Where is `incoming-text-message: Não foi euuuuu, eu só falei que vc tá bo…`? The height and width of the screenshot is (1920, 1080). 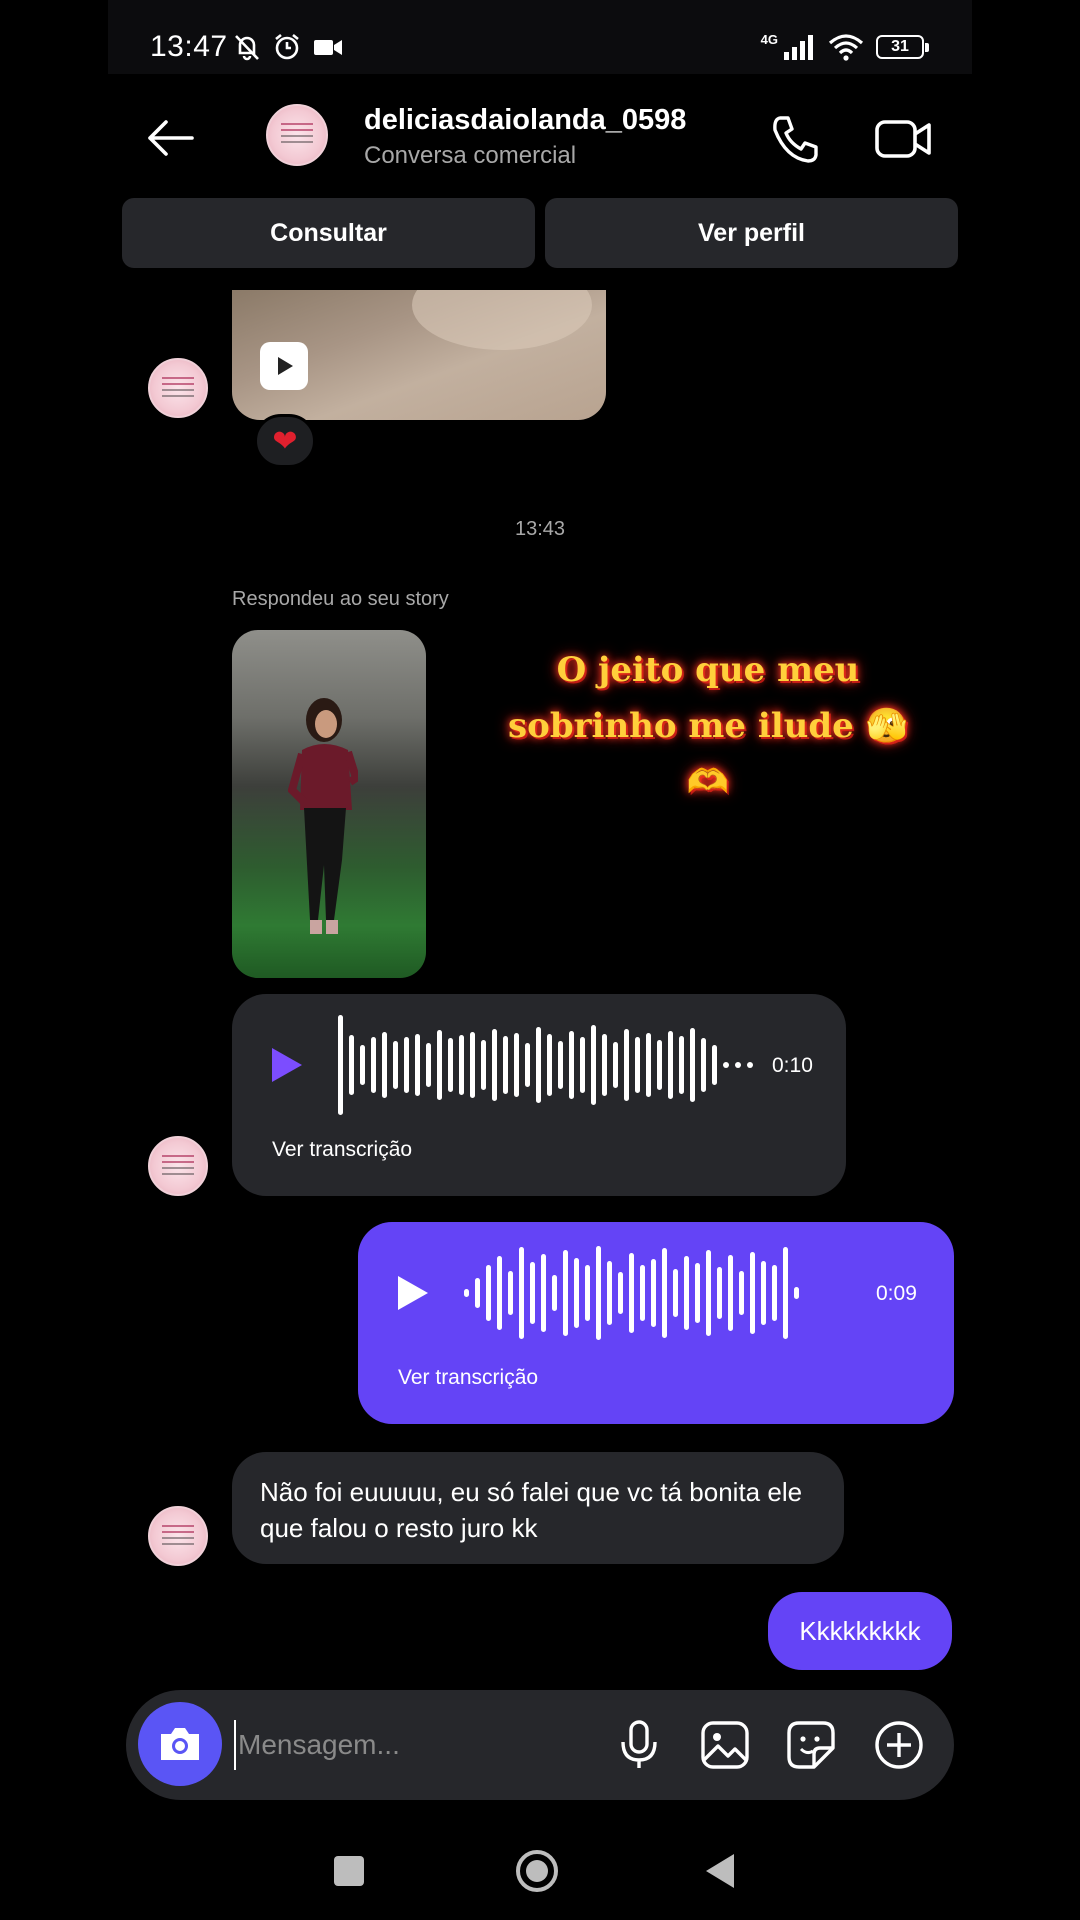
incoming-text-message: Não foi euuuuu, eu só falei que vc tá bo… is located at coordinates (538, 1508).